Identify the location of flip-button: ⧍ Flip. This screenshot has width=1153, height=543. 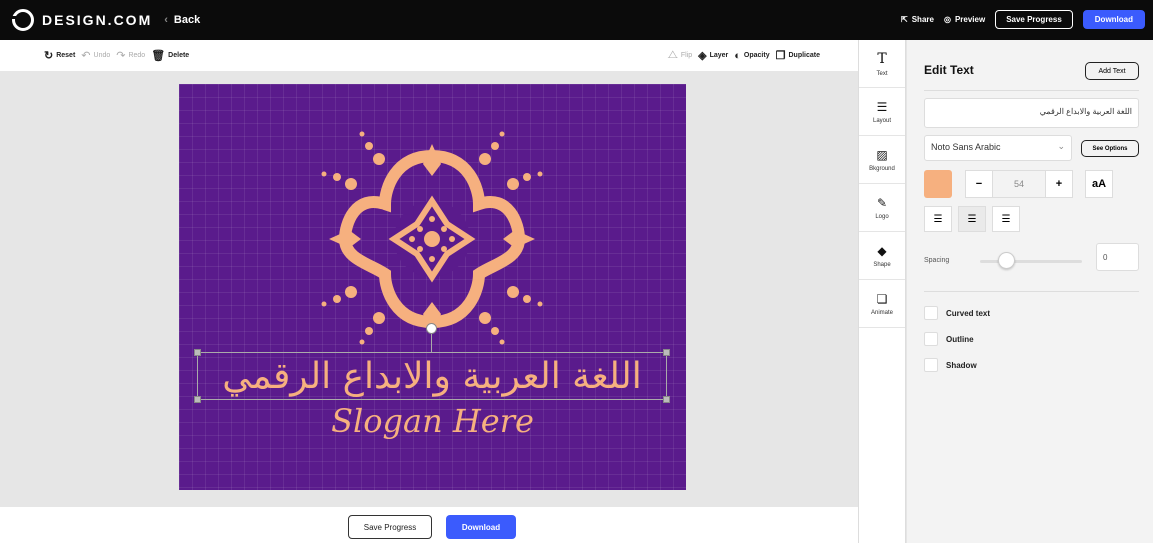
(680, 55).